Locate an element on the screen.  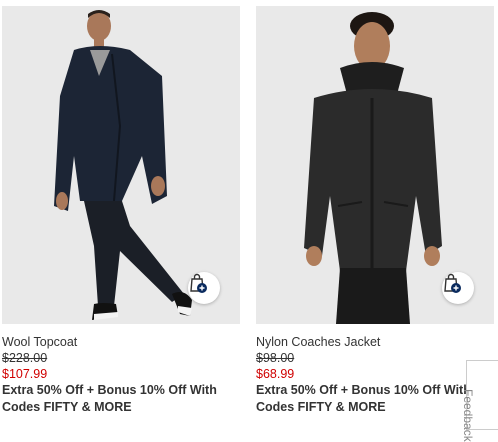
product-name: Nylon Coaches Jacket is located at coordinates (375, 342).